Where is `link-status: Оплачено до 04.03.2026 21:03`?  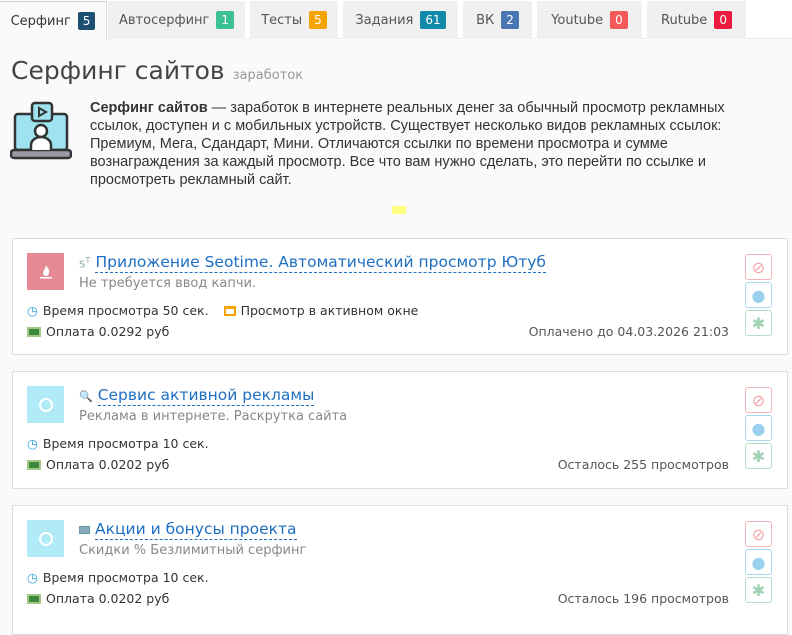
link-status: Оплачено до 04.03.2026 21:03 is located at coordinates (628, 331).